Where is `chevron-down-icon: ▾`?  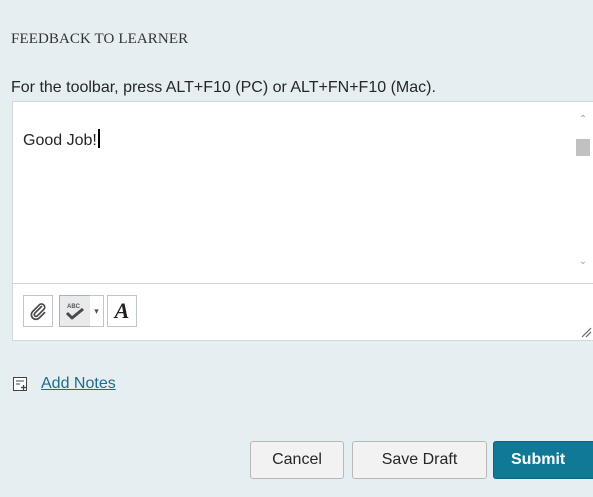
chevron-down-icon: ▾ is located at coordinates (96, 310).